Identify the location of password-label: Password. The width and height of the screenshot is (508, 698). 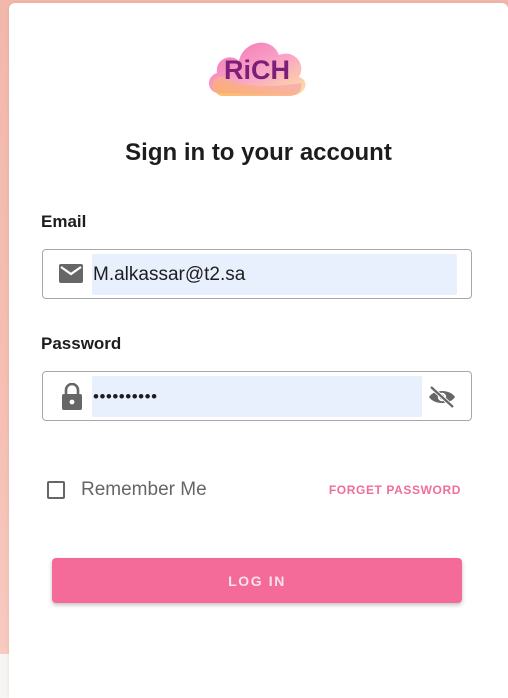
(81, 343).